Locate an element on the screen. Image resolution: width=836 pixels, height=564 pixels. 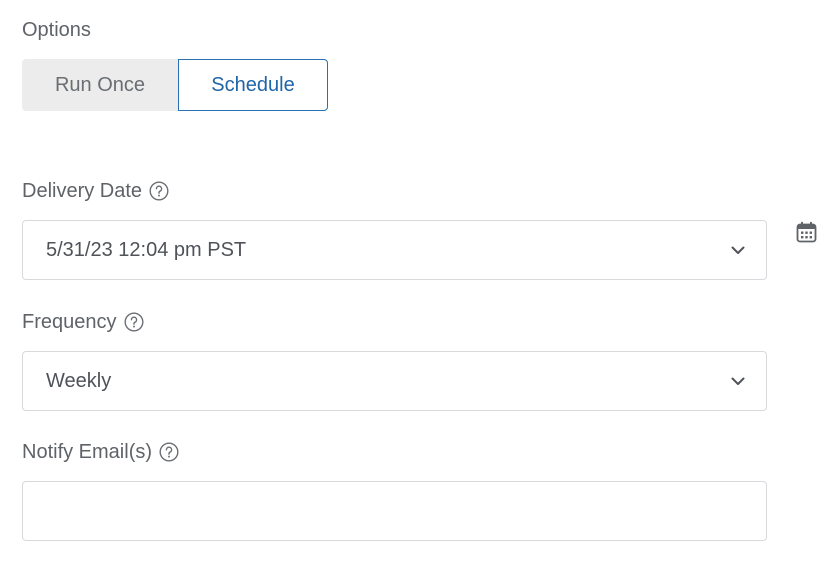
options-label: Options is located at coordinates (56, 30).